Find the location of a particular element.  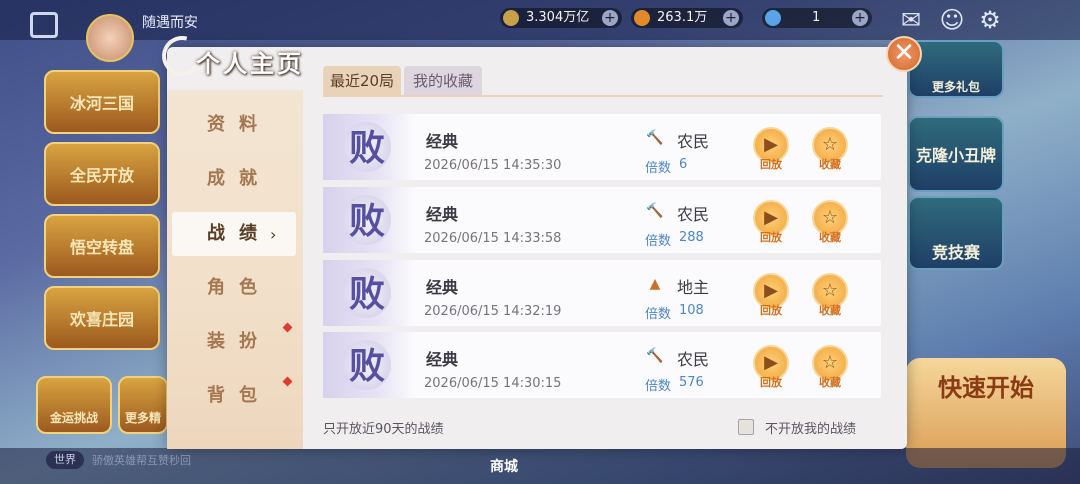

gold-resource: 3.304万亿 + is located at coordinates (561, 18).